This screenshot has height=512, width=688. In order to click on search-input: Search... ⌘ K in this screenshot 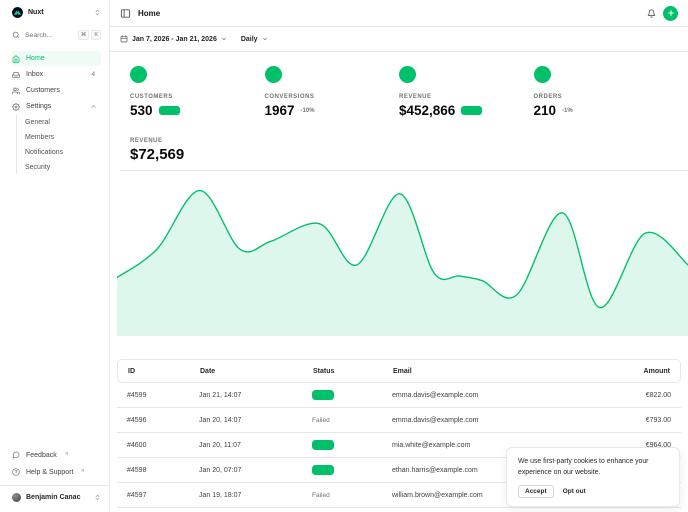, I will do `click(56, 35)`.